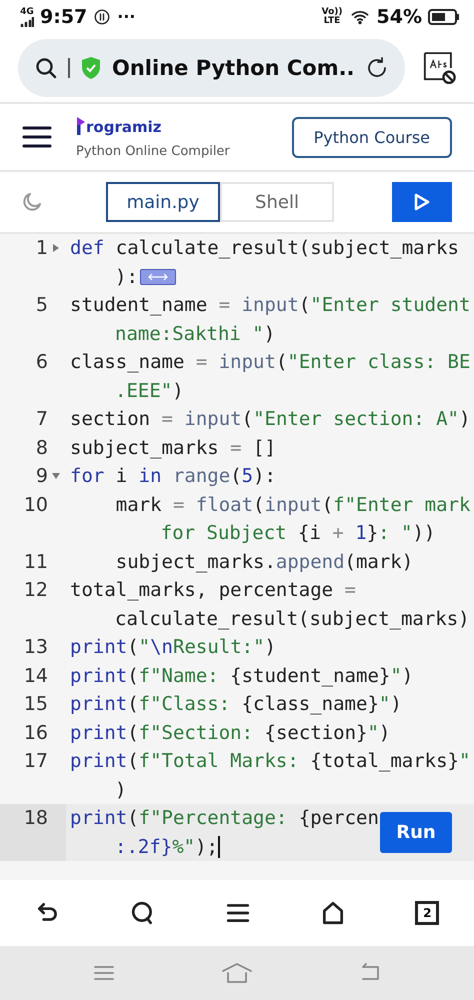 The height and width of the screenshot is (1000, 474). I want to click on code-line: print(f"Class: {class_name}"), so click(236, 704).